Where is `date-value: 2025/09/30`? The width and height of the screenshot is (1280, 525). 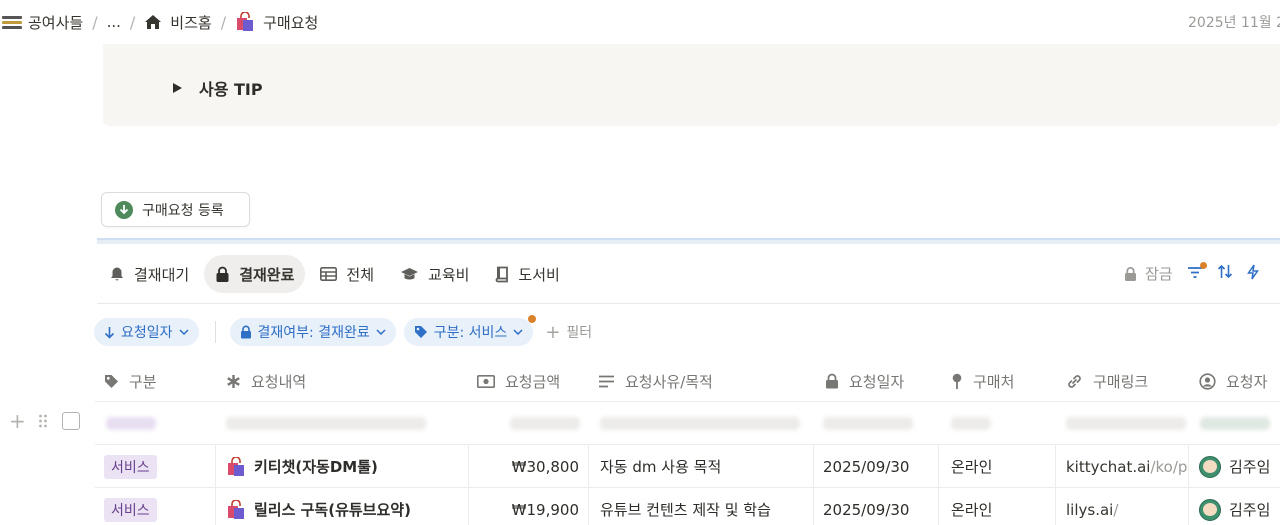
date-value: 2025/09/30 is located at coordinates (866, 466).